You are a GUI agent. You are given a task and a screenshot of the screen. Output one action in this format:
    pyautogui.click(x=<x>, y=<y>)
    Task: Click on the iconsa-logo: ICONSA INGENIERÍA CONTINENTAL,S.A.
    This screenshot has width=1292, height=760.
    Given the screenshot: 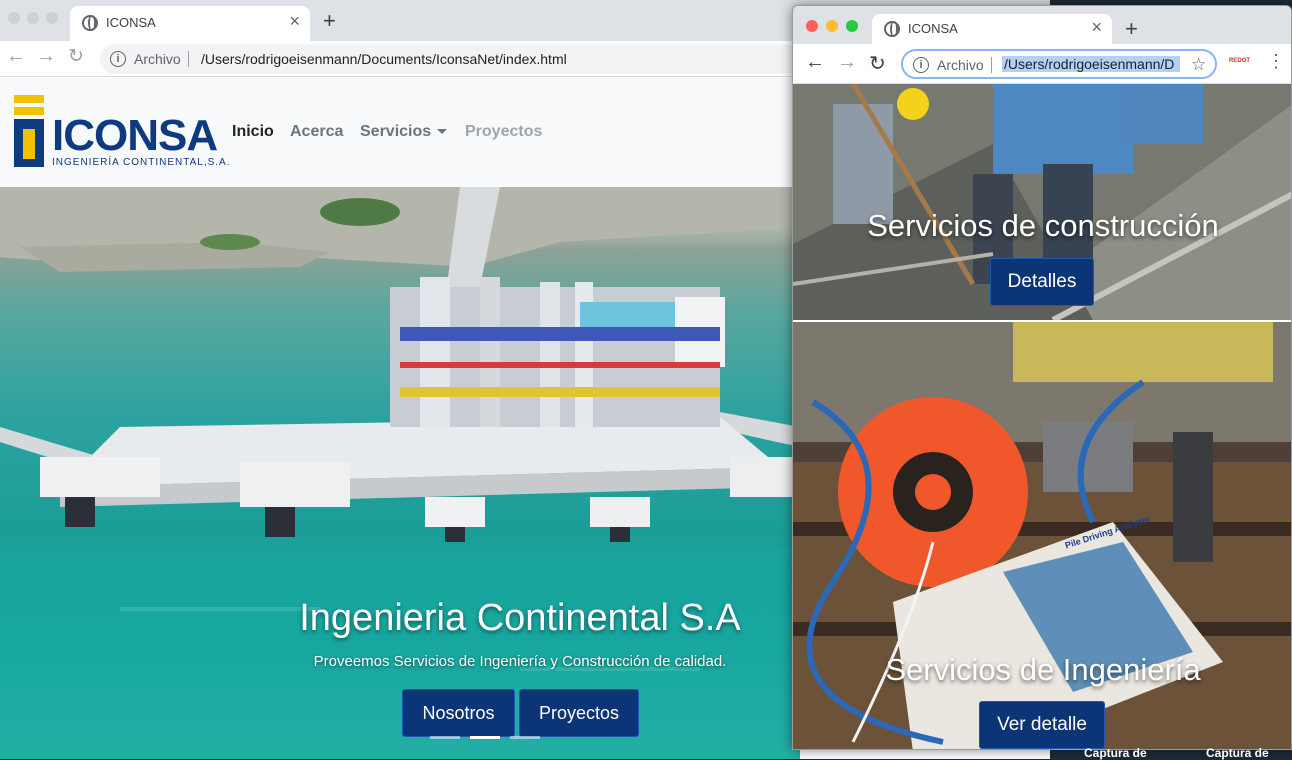 What is the action you would take?
    pyautogui.click(x=122, y=133)
    